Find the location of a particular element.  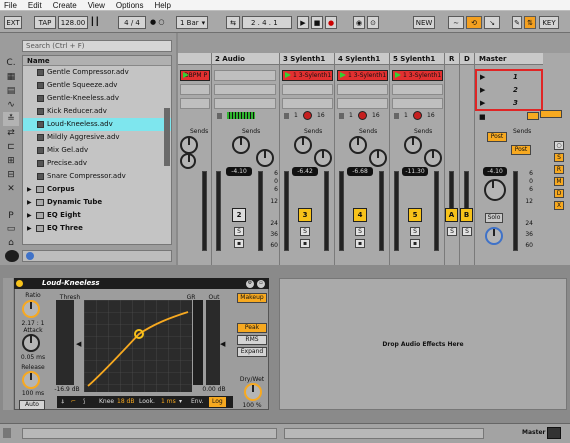

info-toggle-icon is located at coordinates (7, 433).